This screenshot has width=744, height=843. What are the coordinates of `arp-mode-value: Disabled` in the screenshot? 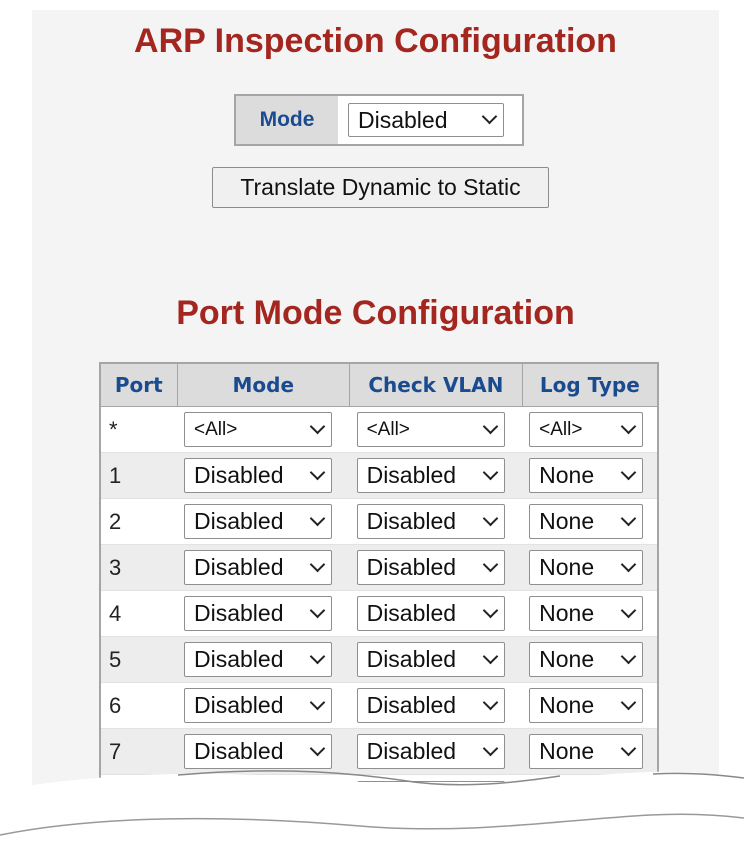 It's located at (403, 119).